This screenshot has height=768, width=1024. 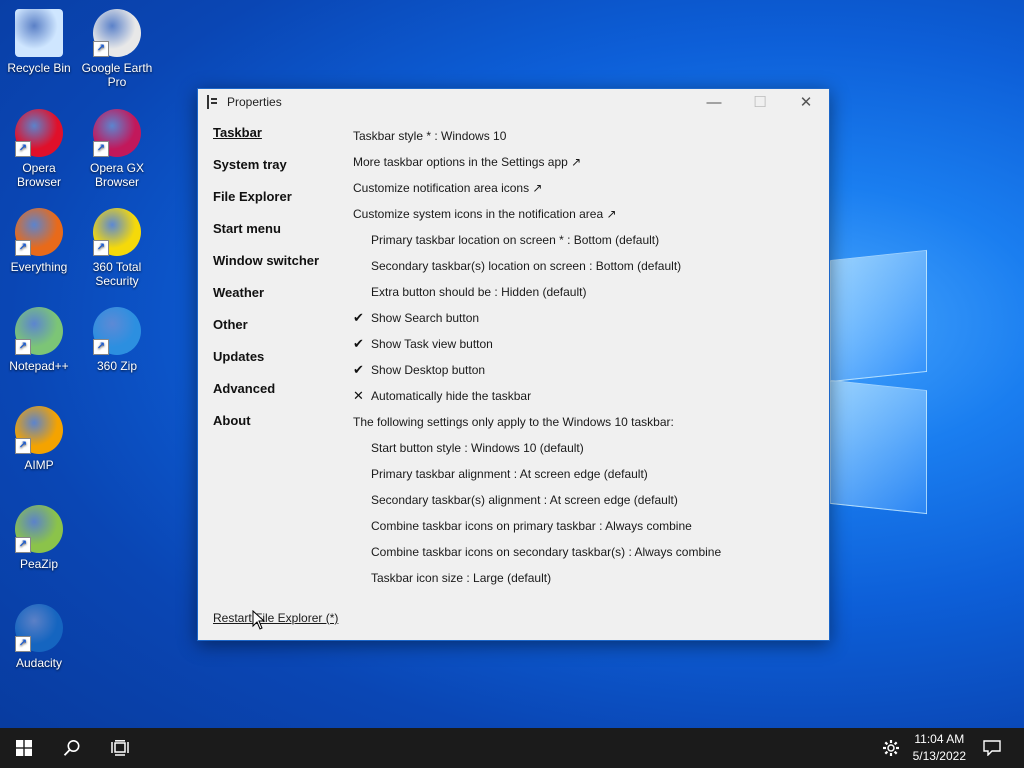 What do you see at coordinates (39, 133) in the screenshot?
I see `opera-browser-icon: ↗` at bounding box center [39, 133].